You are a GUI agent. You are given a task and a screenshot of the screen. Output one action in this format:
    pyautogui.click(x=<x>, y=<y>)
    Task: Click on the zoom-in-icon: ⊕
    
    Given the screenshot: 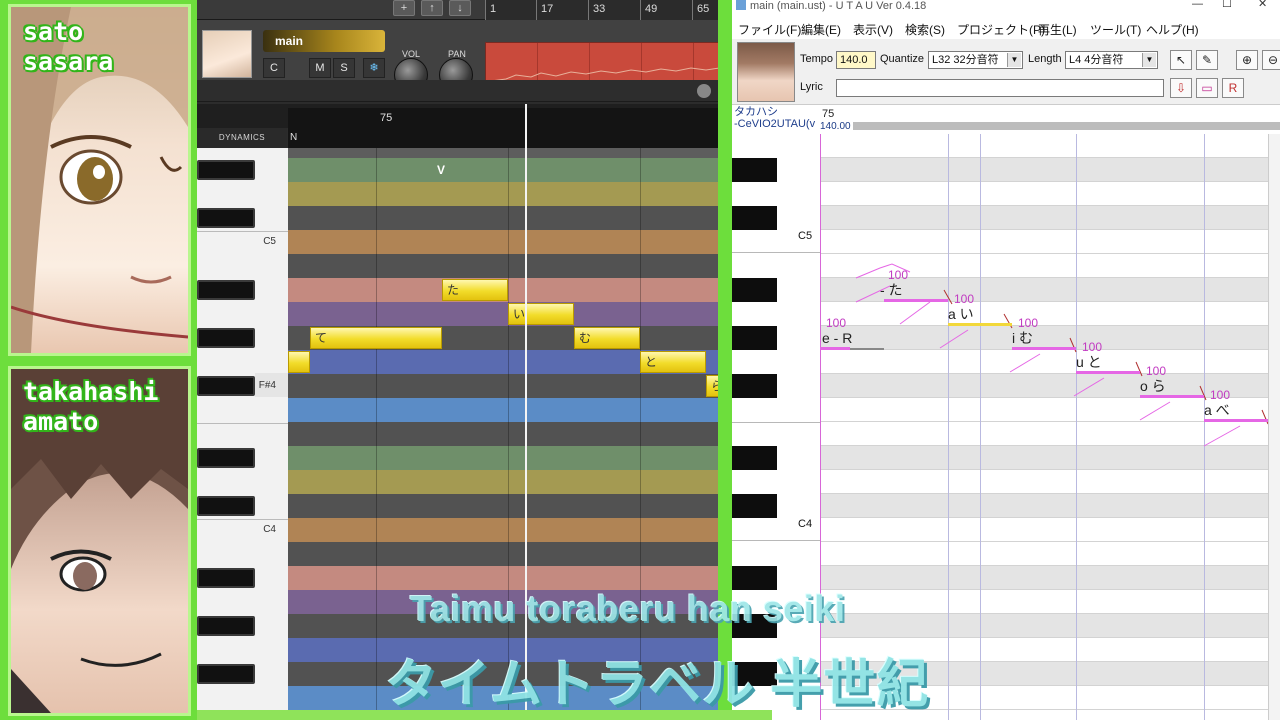 What is the action you would take?
    pyautogui.click(x=1247, y=60)
    